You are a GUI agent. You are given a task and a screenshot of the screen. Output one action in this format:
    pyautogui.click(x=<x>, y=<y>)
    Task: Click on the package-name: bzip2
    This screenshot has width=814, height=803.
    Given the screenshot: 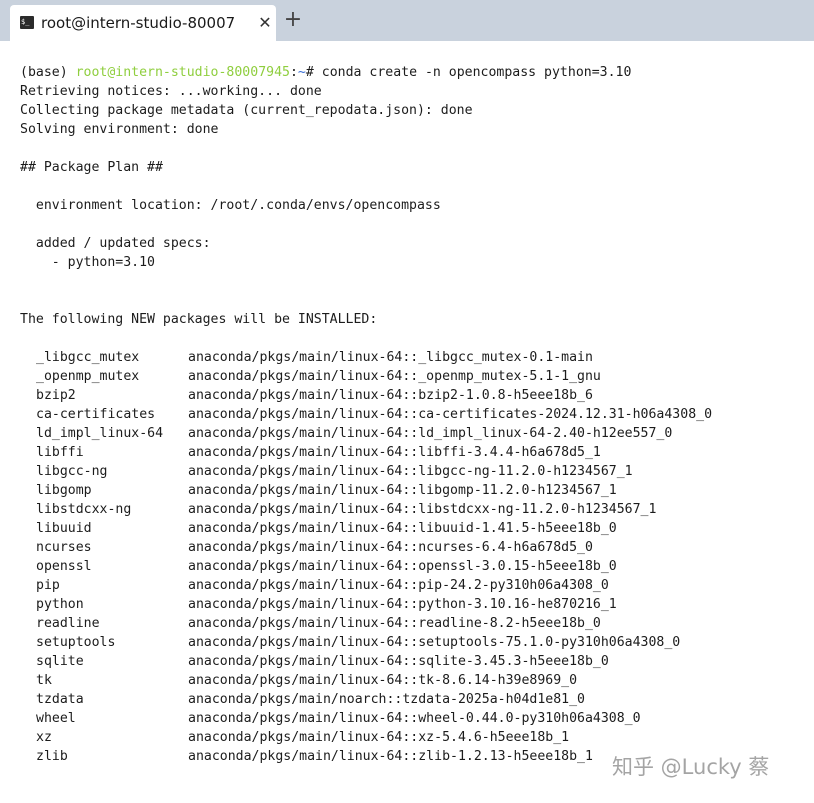 What is the action you would take?
    pyautogui.click(x=56, y=395)
    